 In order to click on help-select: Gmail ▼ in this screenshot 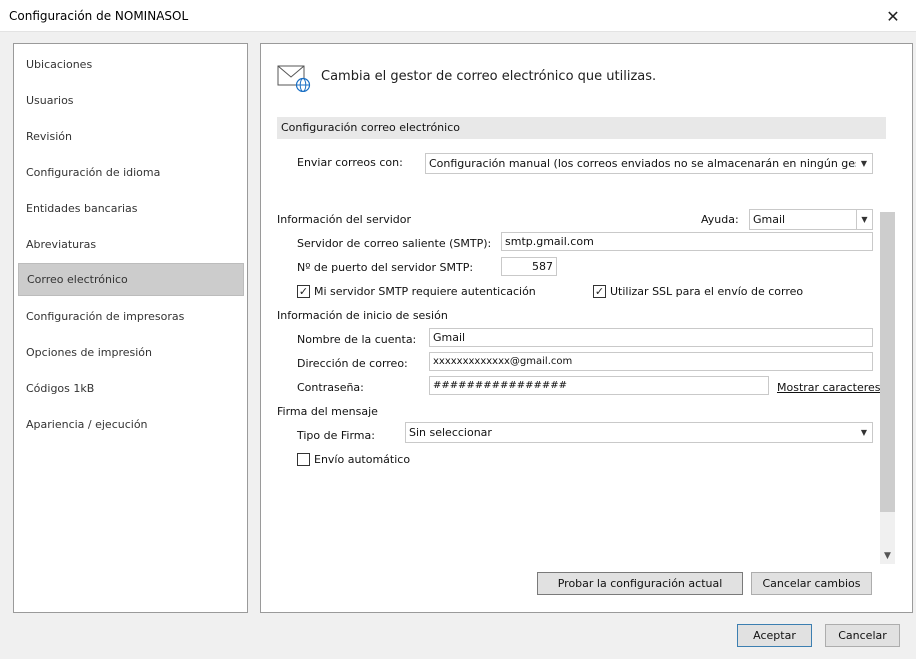, I will do `click(811, 219)`.